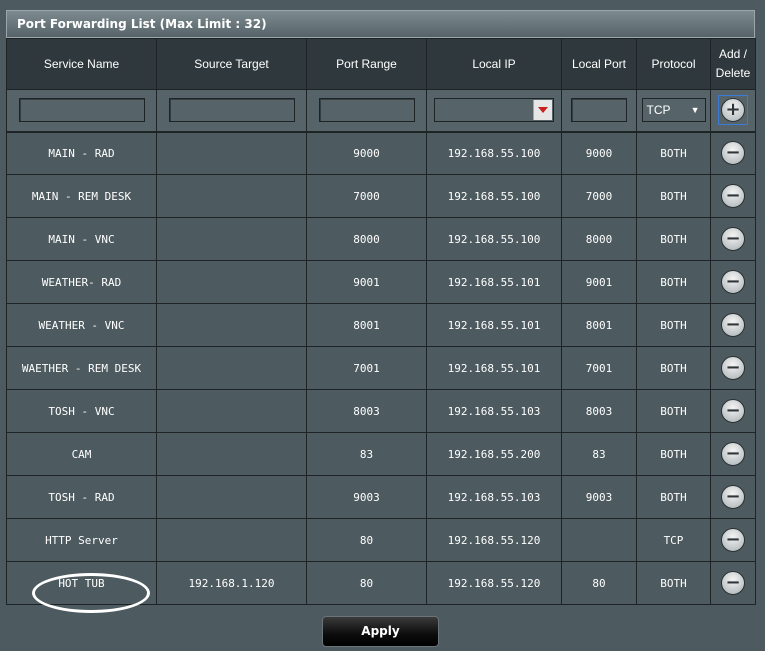 This screenshot has height=651, width=765. Describe the element at coordinates (231, 64) in the screenshot. I see `col-source-target: Source Target` at that location.